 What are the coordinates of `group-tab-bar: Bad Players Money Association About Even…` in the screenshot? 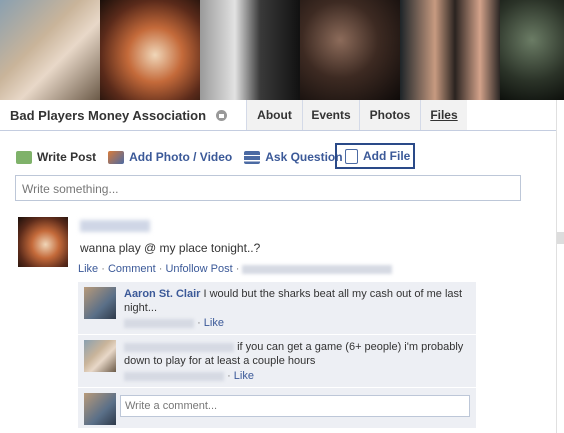 It's located at (282, 115).